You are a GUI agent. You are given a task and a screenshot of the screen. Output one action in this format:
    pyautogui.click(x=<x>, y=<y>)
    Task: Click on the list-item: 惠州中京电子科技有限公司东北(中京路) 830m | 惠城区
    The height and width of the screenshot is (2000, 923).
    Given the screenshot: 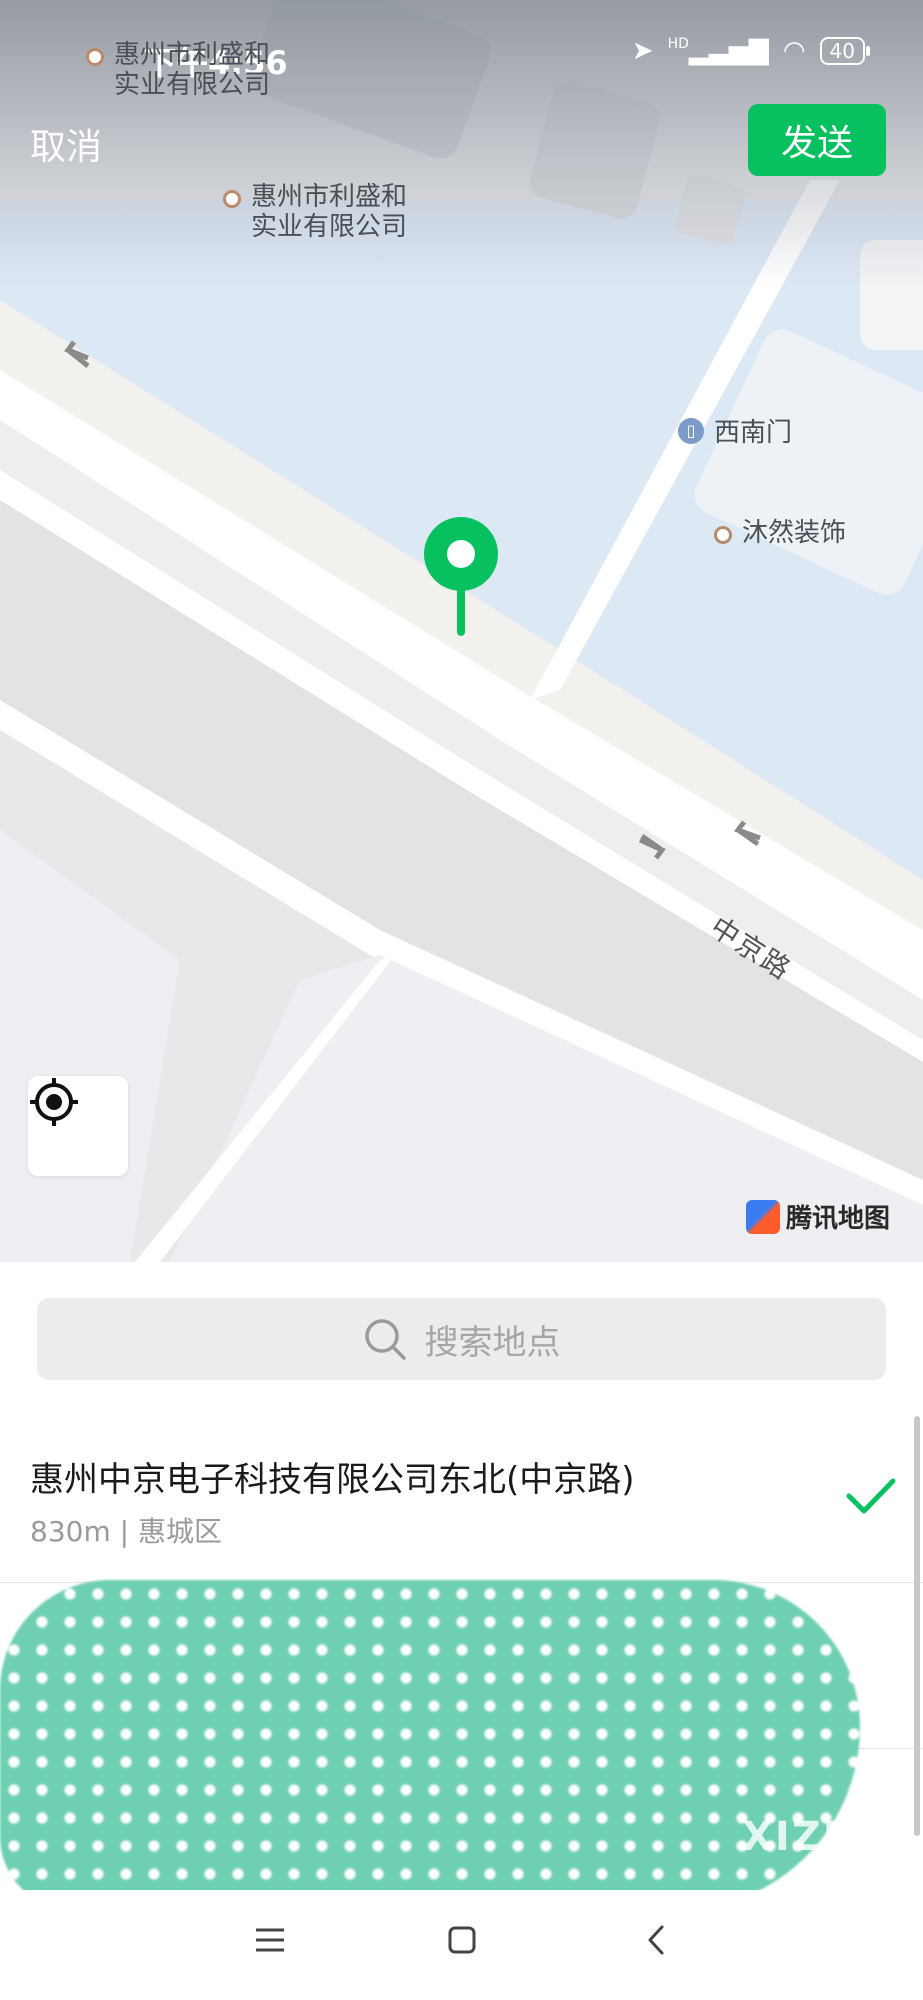 What is the action you would take?
    pyautogui.click(x=461, y=1497)
    